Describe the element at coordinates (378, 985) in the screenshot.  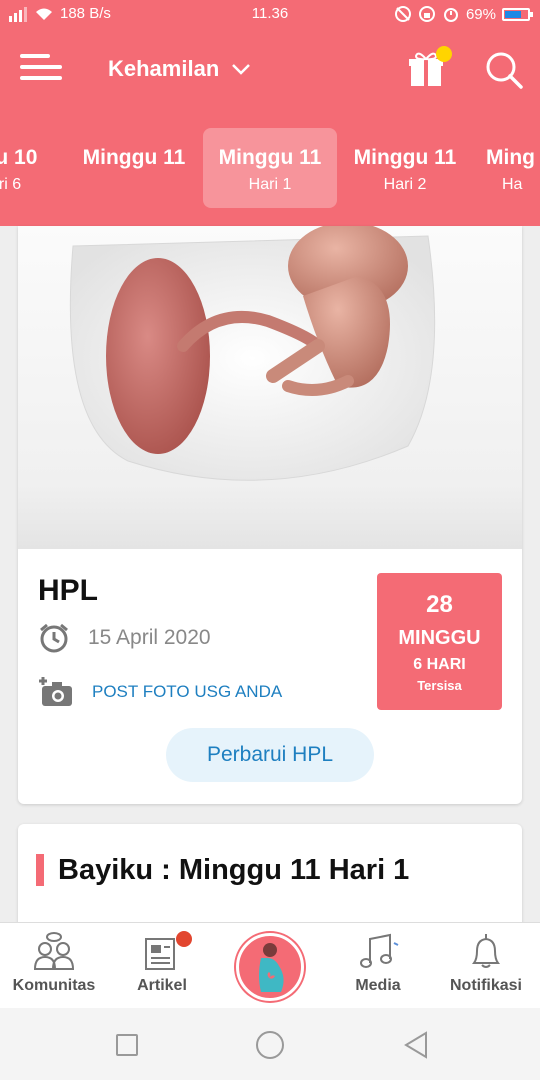
I see `nav-label: Media` at that location.